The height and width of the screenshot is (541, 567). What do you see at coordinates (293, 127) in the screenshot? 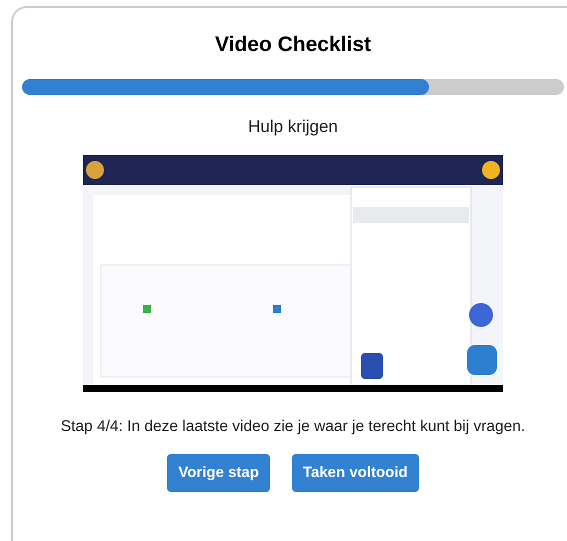
I see `step-title: Hulp krijgen` at bounding box center [293, 127].